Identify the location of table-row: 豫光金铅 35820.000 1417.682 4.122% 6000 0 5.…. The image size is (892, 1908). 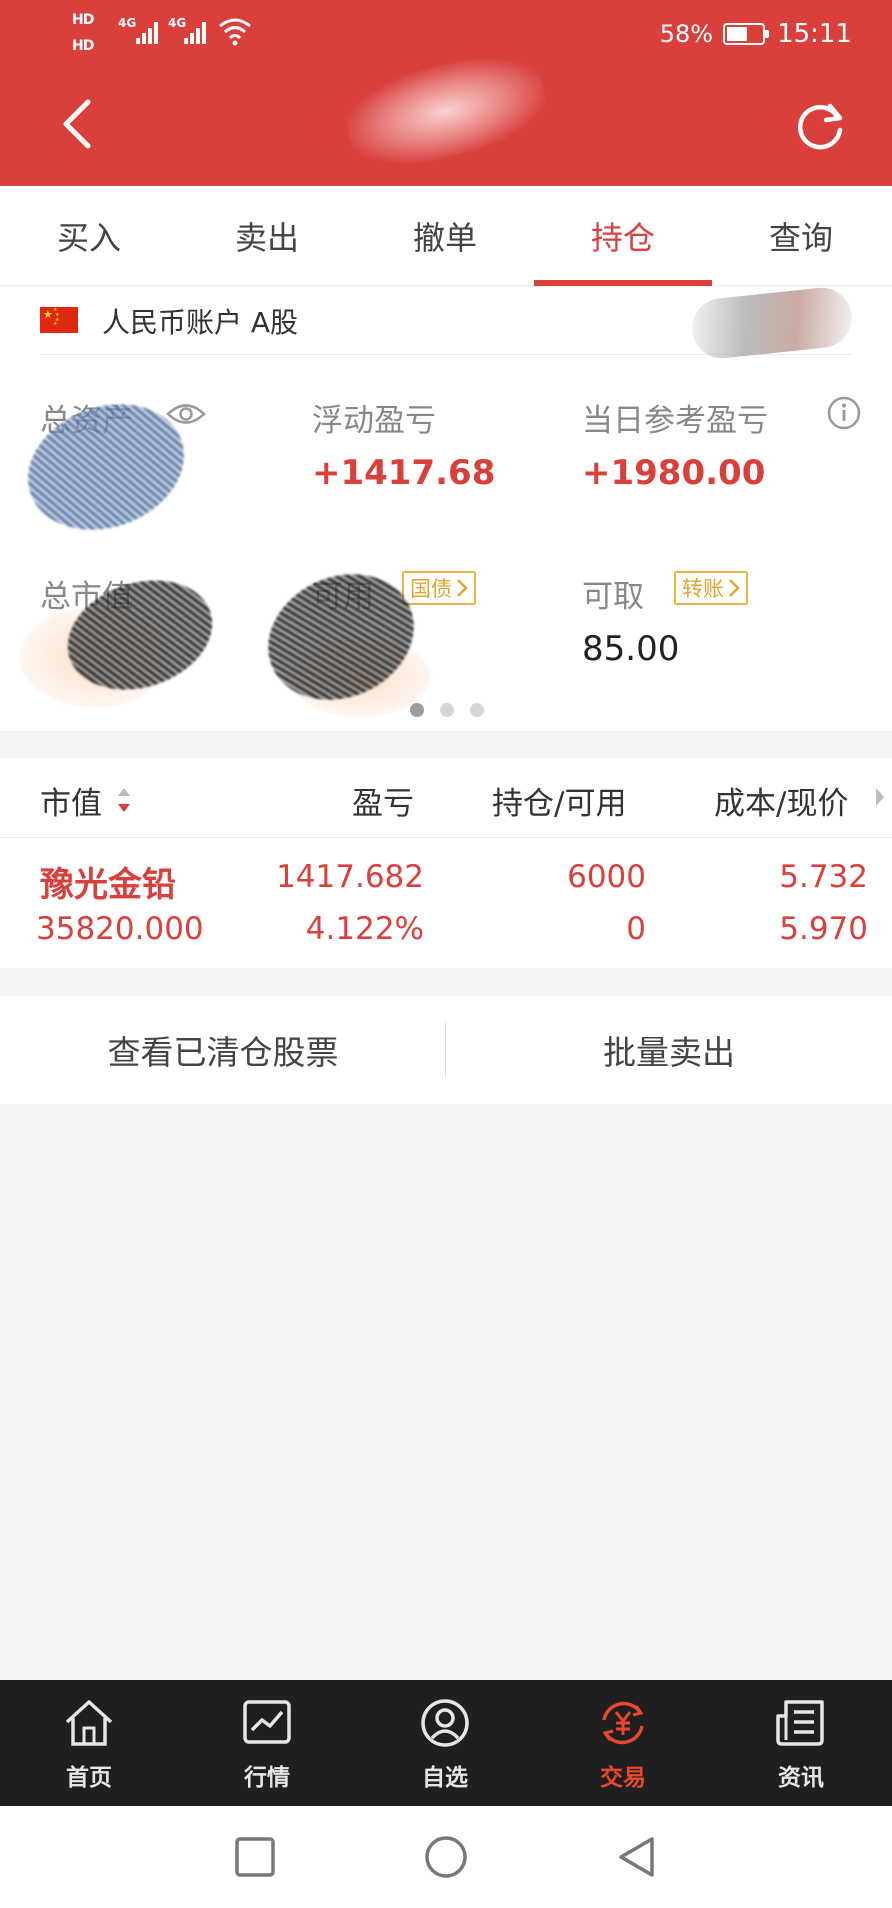
(446, 903).